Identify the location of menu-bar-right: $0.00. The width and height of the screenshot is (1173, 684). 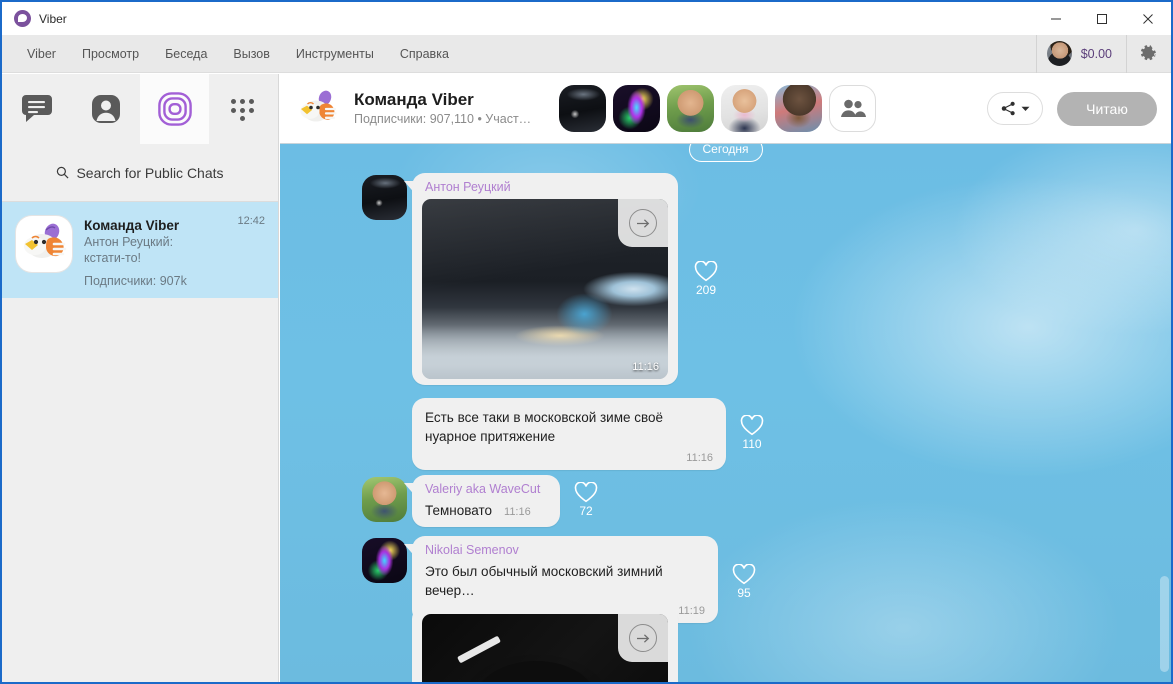
(1103, 53).